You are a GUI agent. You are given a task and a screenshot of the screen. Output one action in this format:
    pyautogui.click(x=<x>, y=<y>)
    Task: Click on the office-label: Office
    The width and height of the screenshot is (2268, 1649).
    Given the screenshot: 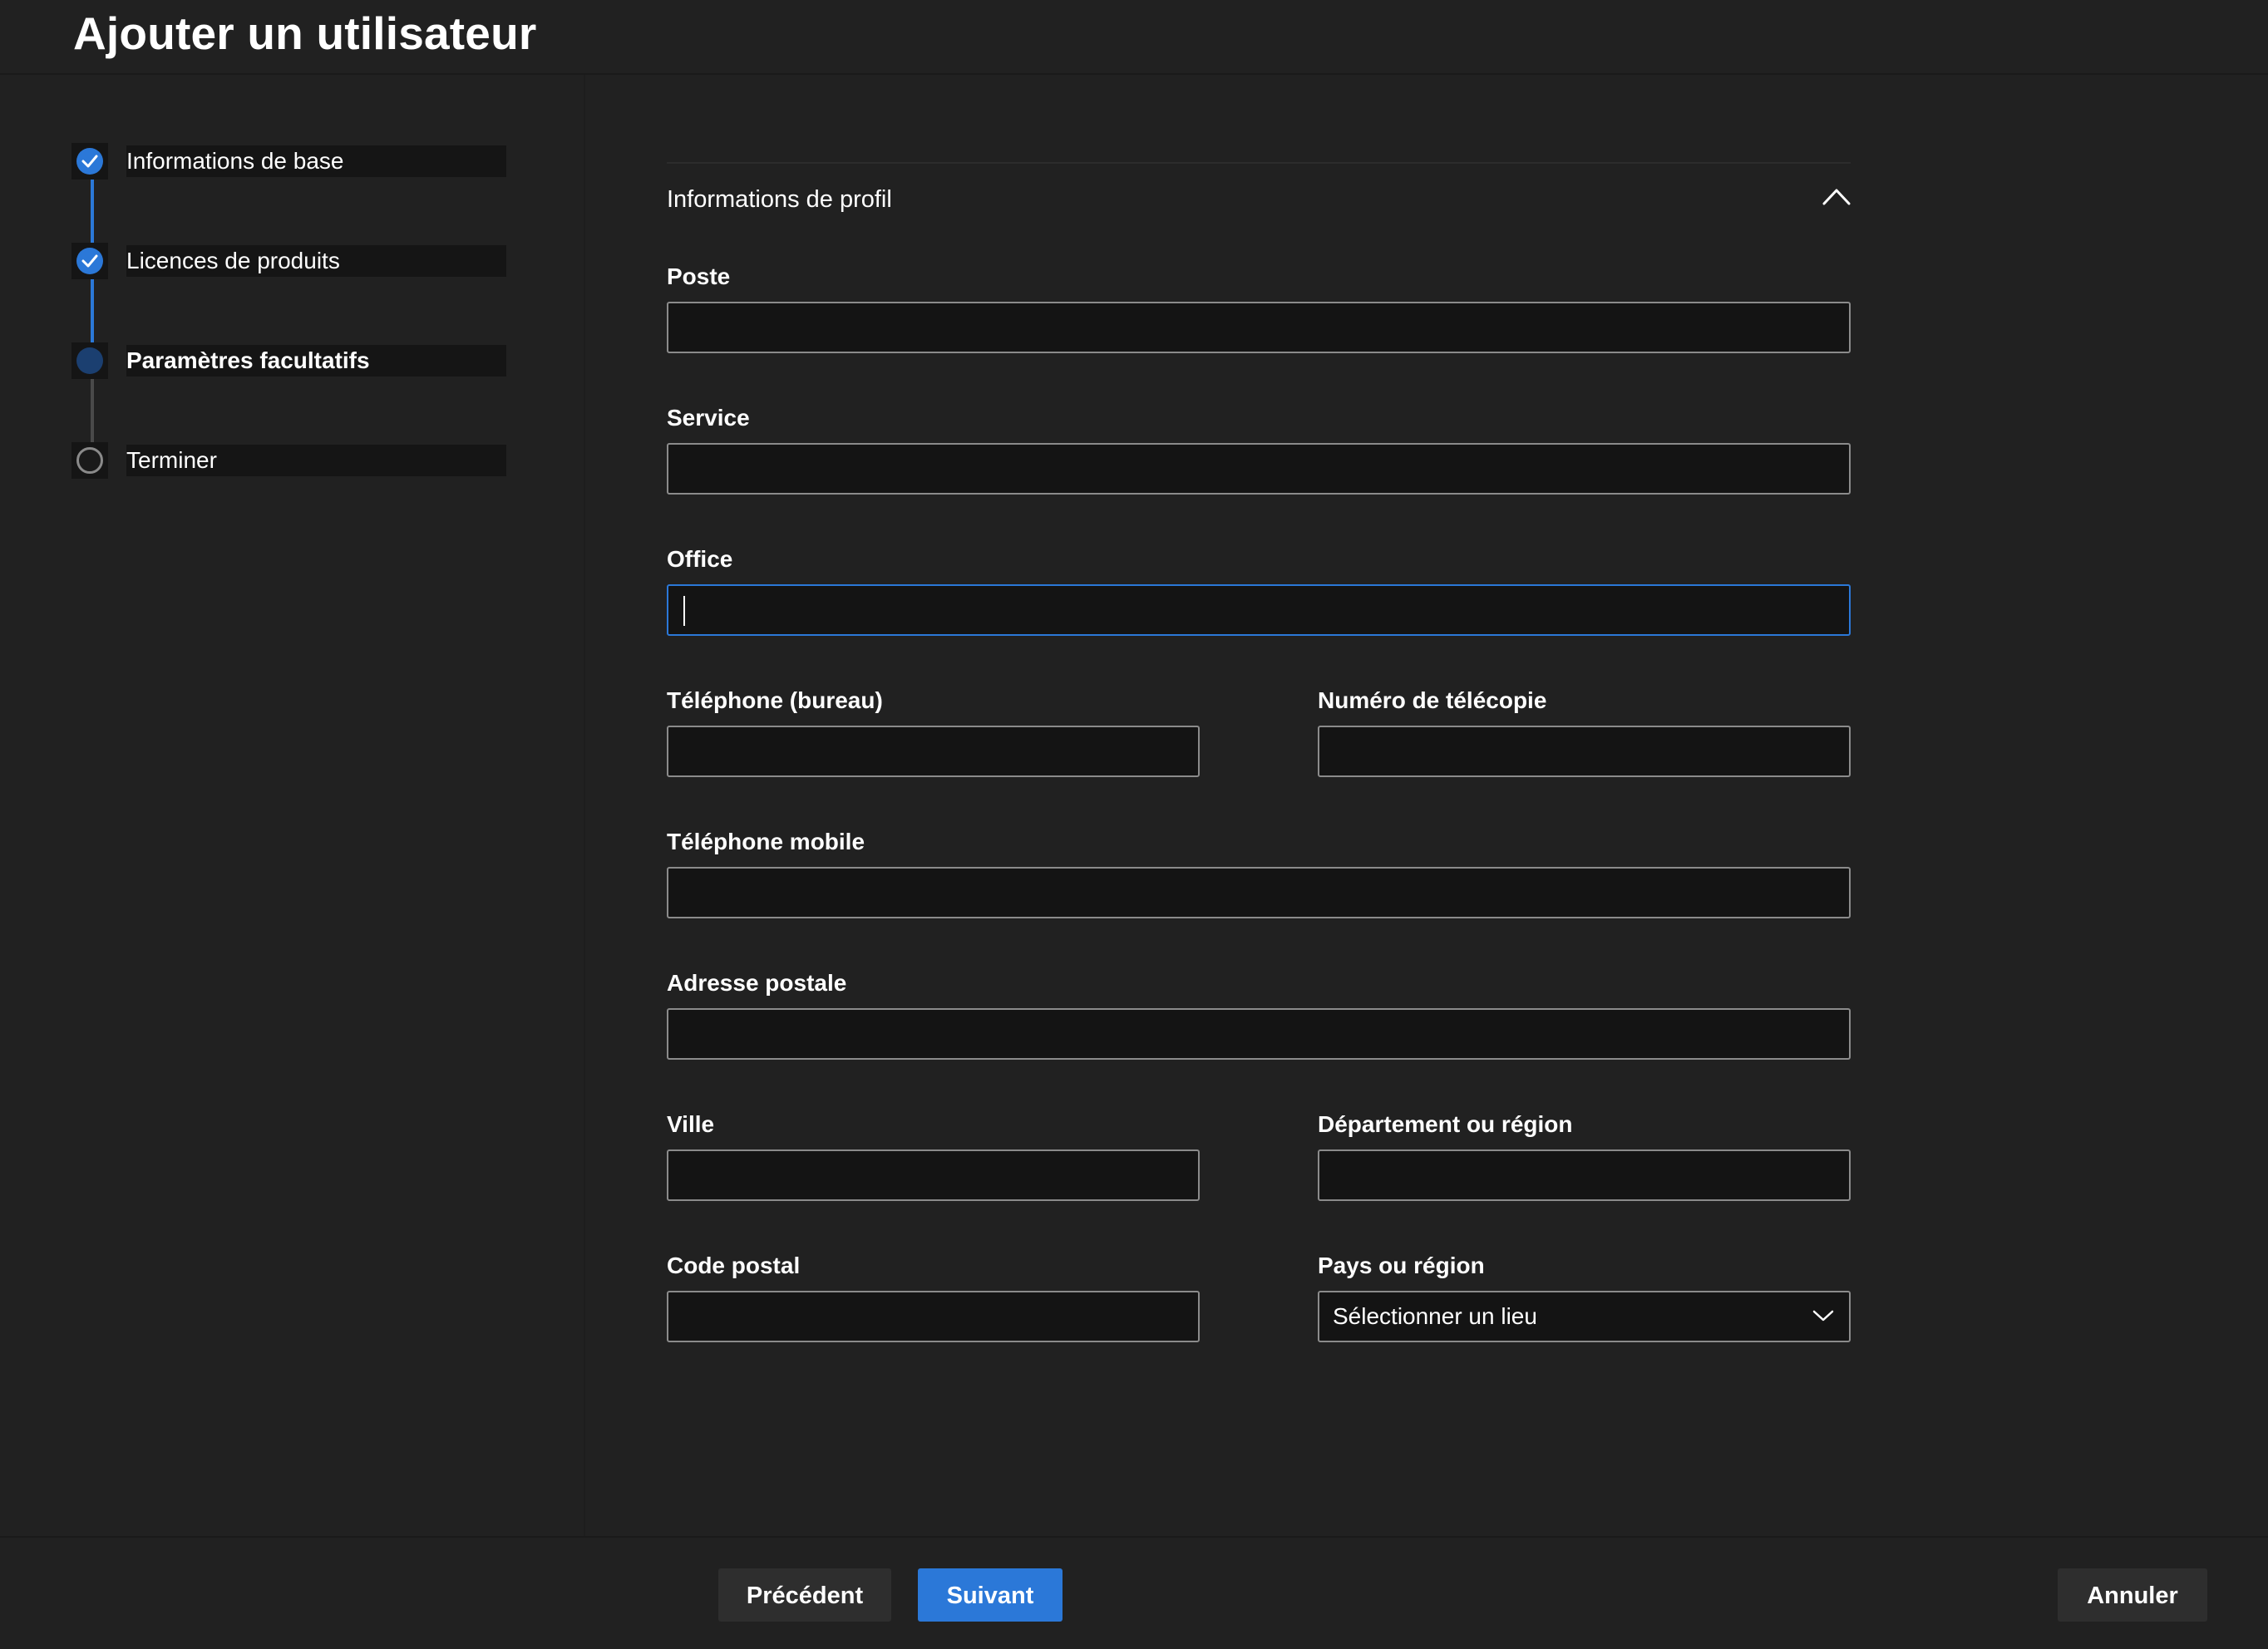 What is the action you would take?
    pyautogui.click(x=700, y=559)
    